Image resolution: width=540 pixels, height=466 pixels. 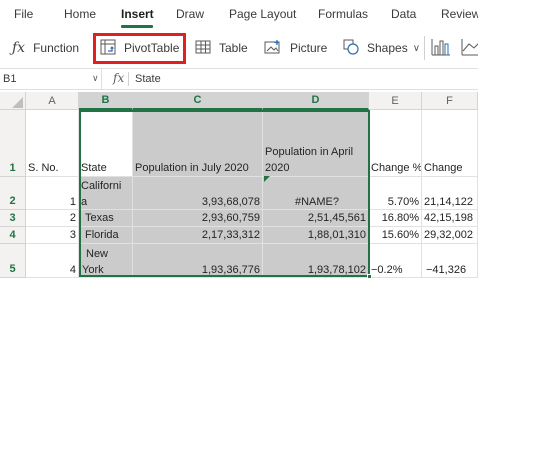 I want to click on ribbon-divider, so click(x=424, y=48).